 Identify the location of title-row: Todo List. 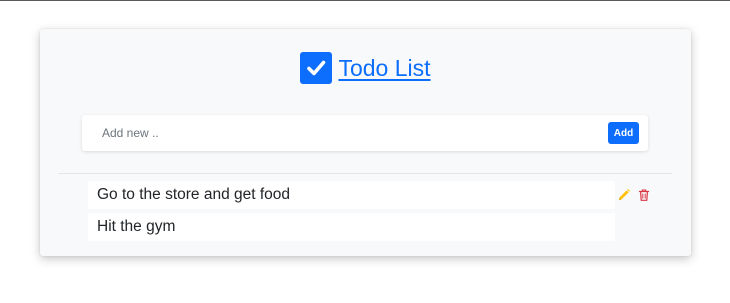
(365, 68).